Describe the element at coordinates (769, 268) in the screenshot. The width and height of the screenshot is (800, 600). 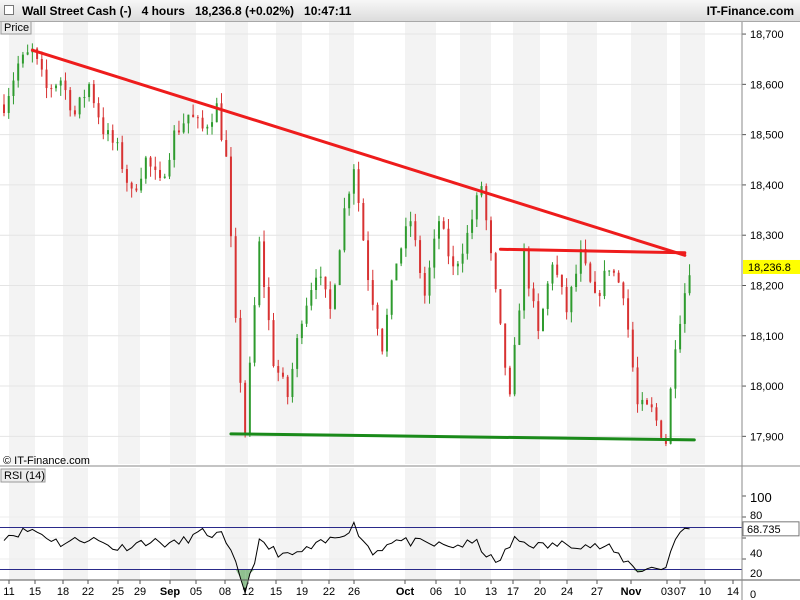
I see `current-price-label: 18,236.8` at that location.